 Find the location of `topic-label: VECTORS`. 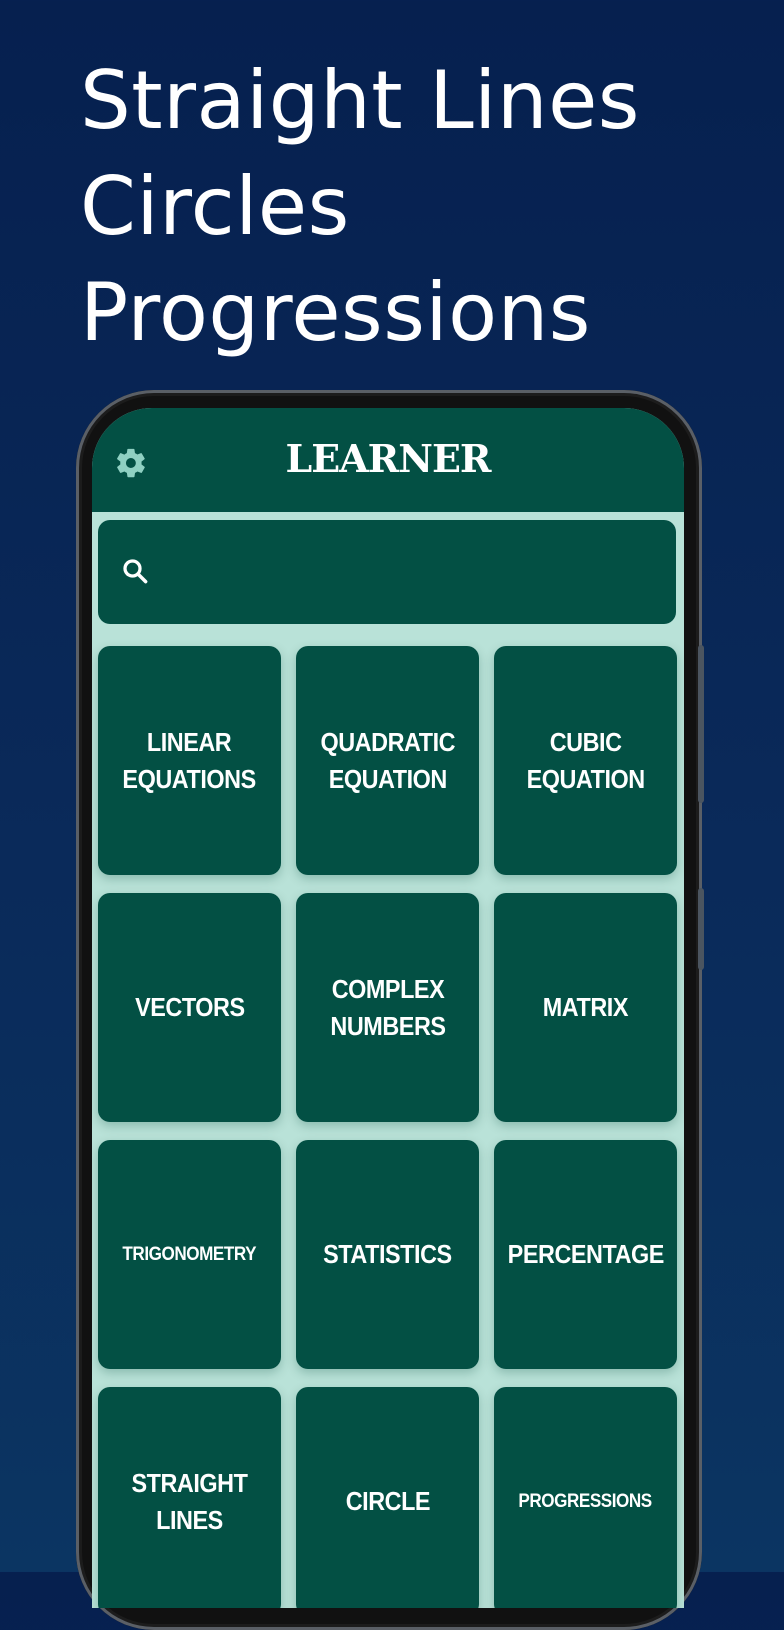

topic-label: VECTORS is located at coordinates (189, 1007).